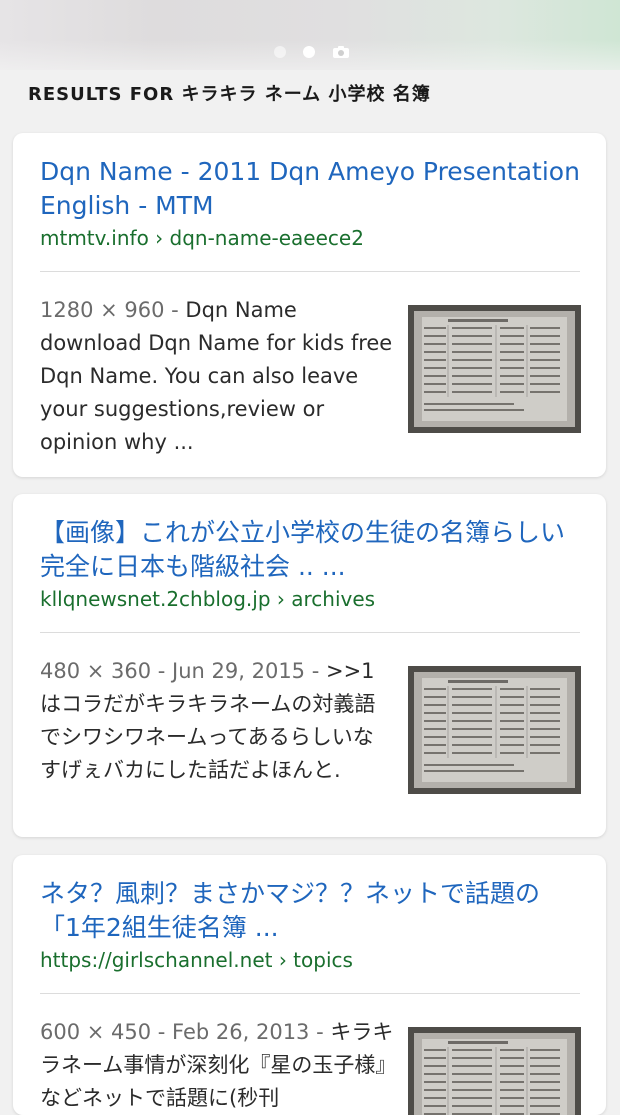 This screenshot has height=1115, width=620. I want to click on result-url: https://girlschannel.net › topics, so click(310, 960).